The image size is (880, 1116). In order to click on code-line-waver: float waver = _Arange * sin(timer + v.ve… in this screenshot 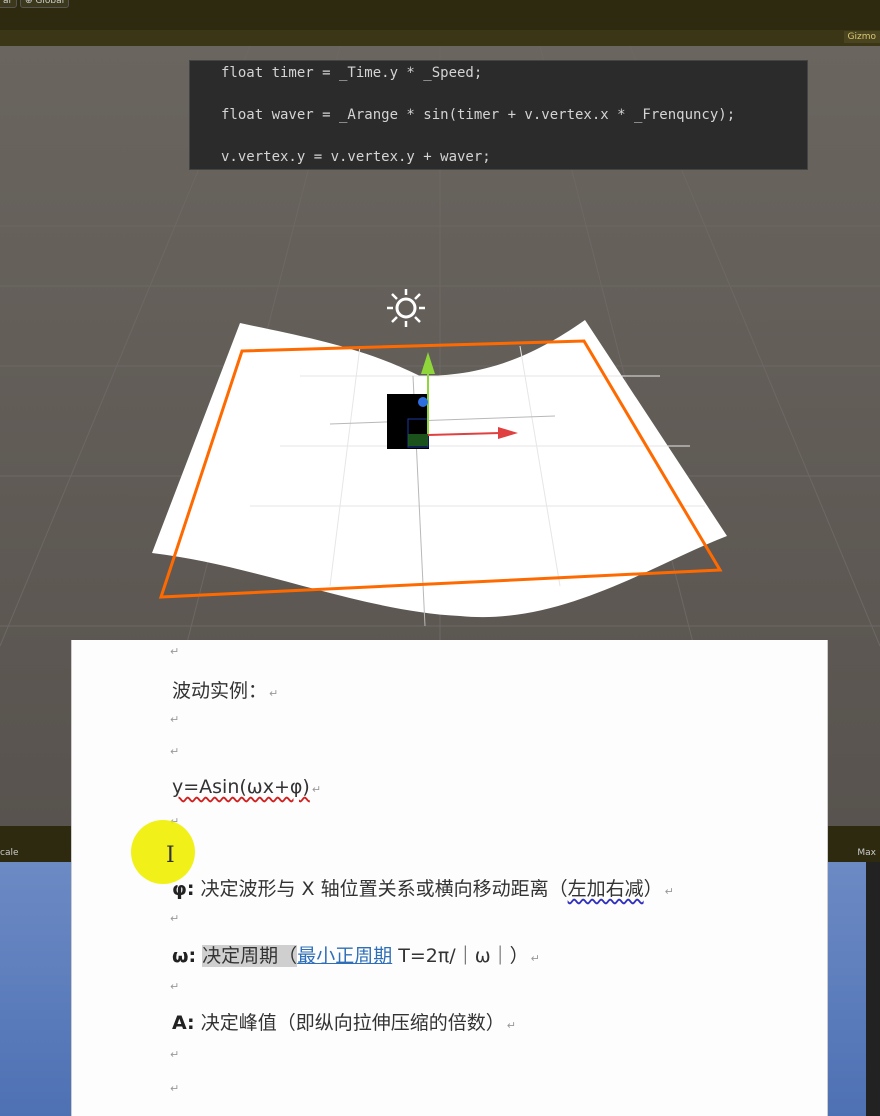, I will do `click(478, 115)`.